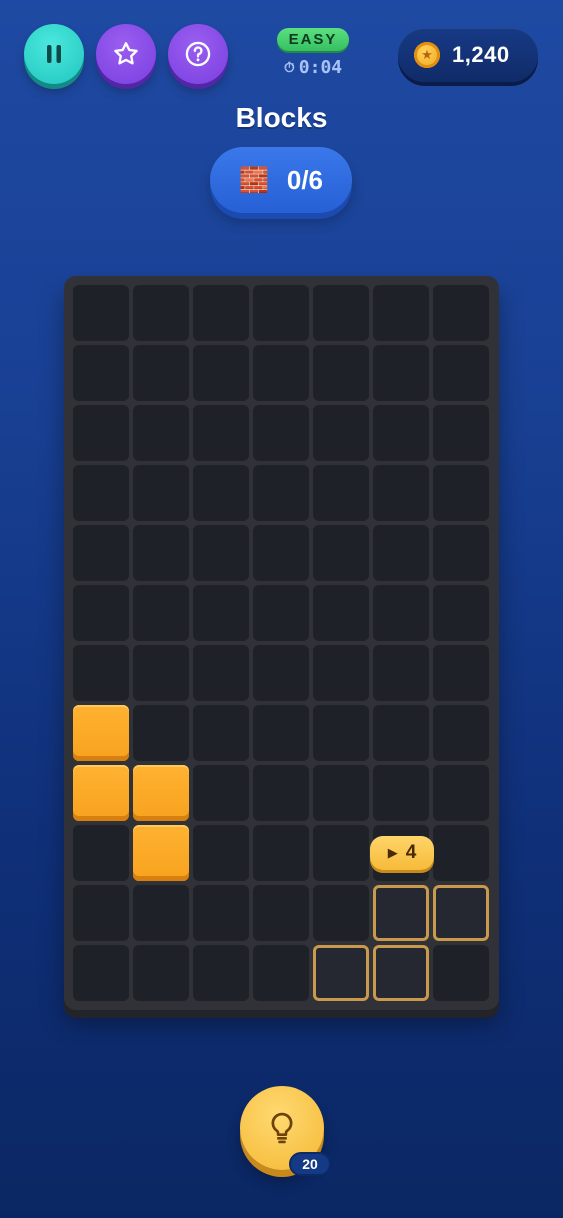  What do you see at coordinates (320, 67) in the screenshot?
I see `timer-value: 0:04` at bounding box center [320, 67].